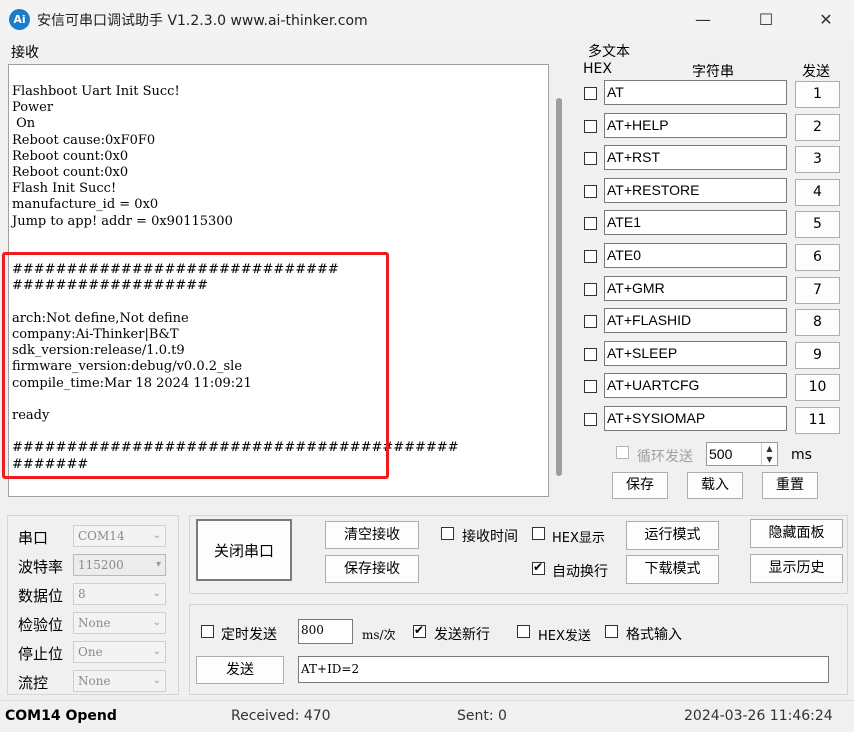 This screenshot has height=732, width=854. I want to click on hex-display-checkbox, so click(538, 533).